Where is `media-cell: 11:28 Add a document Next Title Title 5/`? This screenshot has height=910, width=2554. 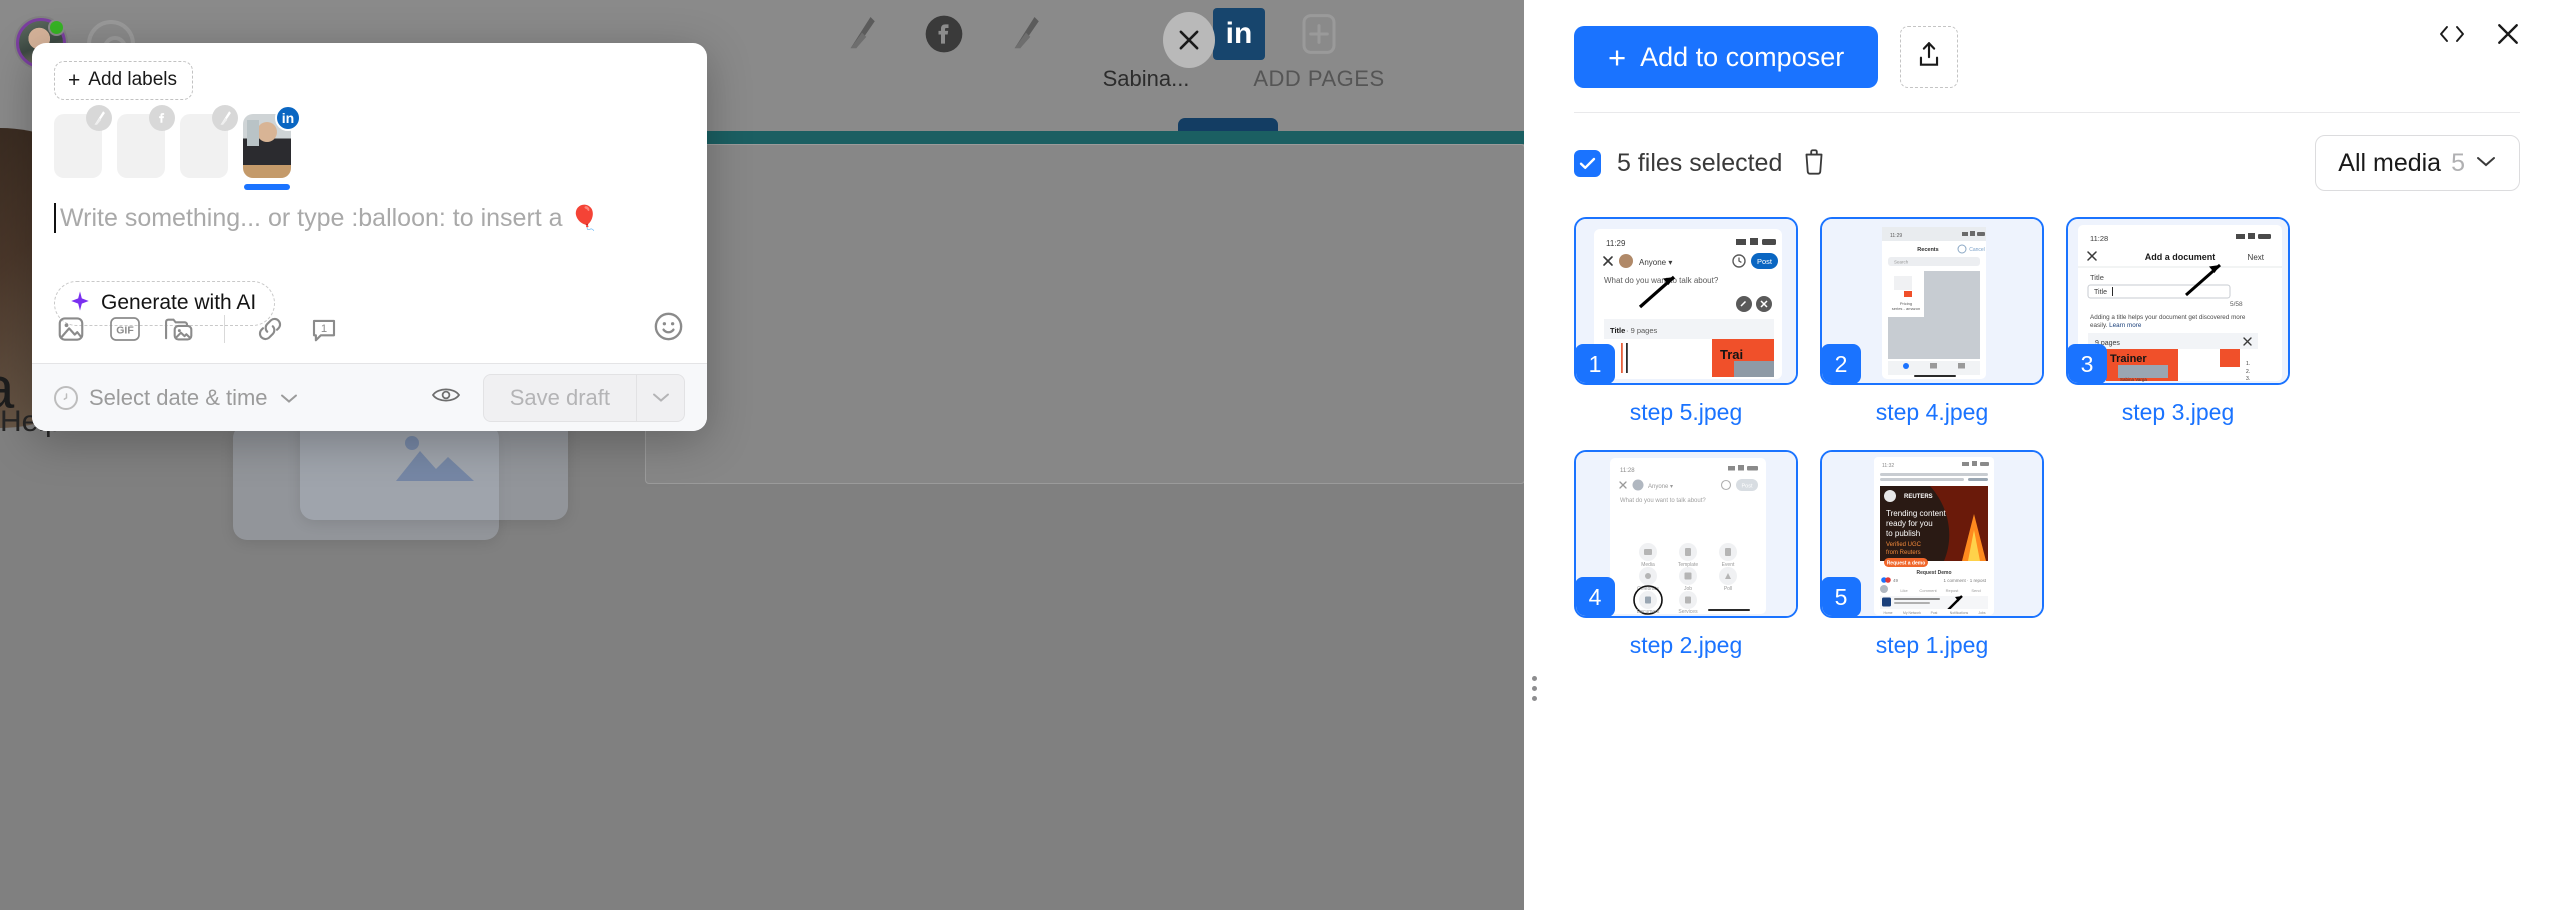
media-cell: 11:28 Add a document Next Title Title 5/ is located at coordinates (2178, 321).